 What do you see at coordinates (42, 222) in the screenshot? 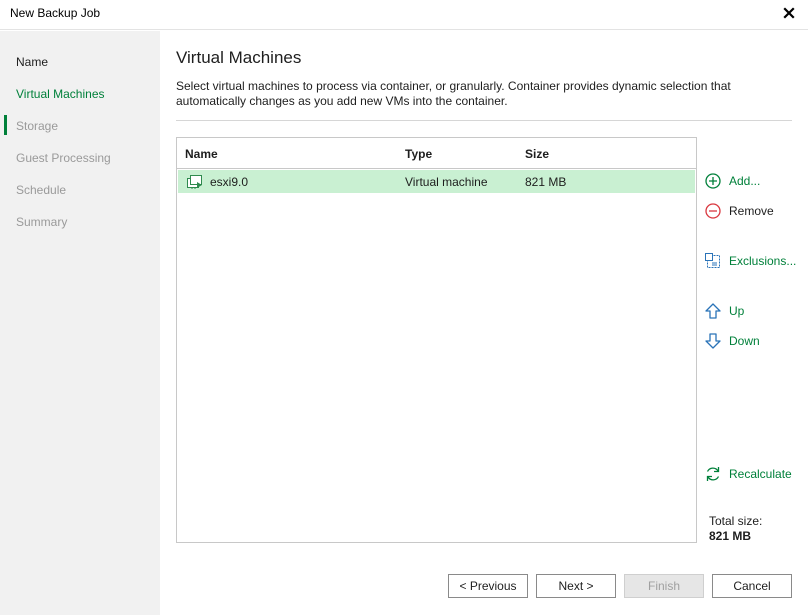
I see `step-summary: Summary` at bounding box center [42, 222].